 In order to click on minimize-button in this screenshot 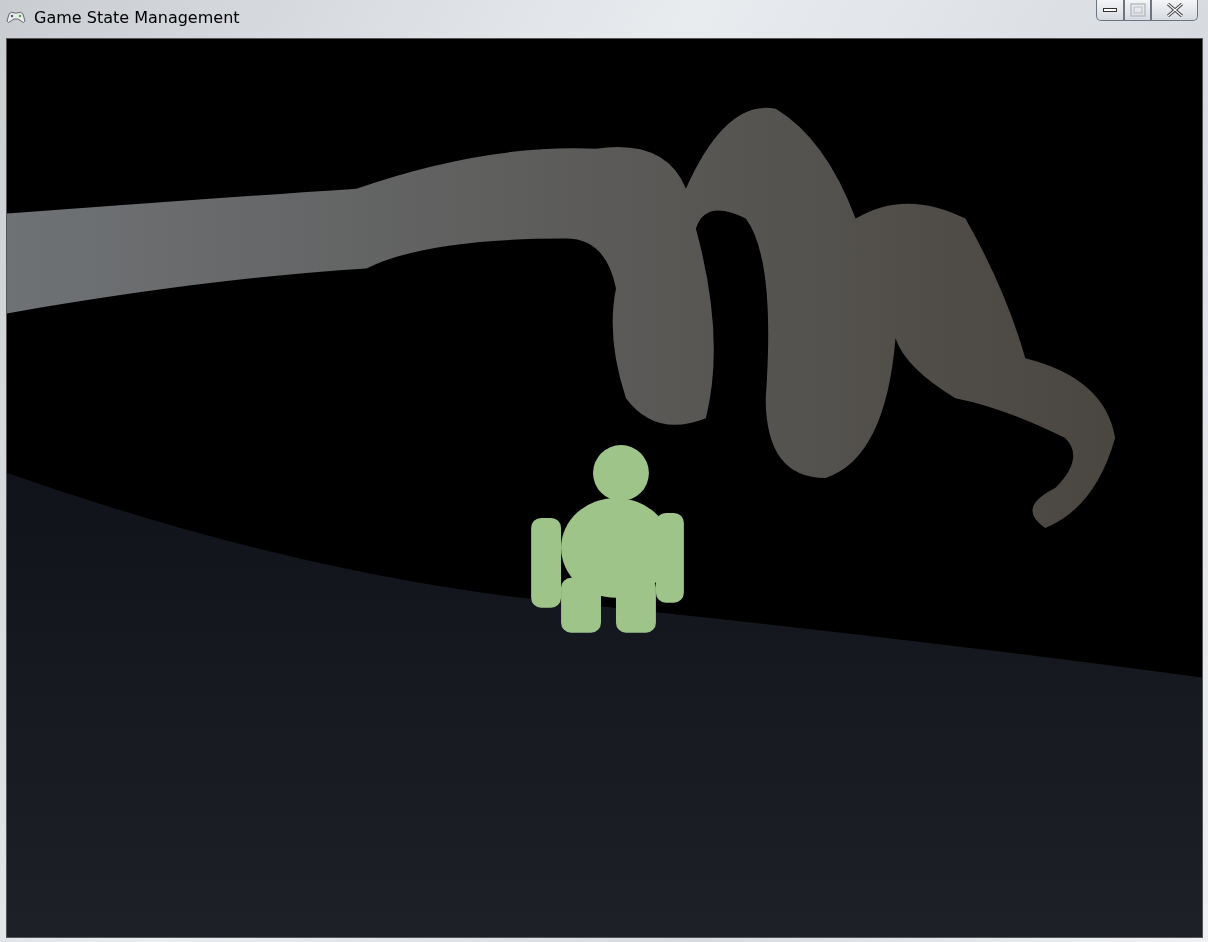, I will do `click(1110, 10)`.